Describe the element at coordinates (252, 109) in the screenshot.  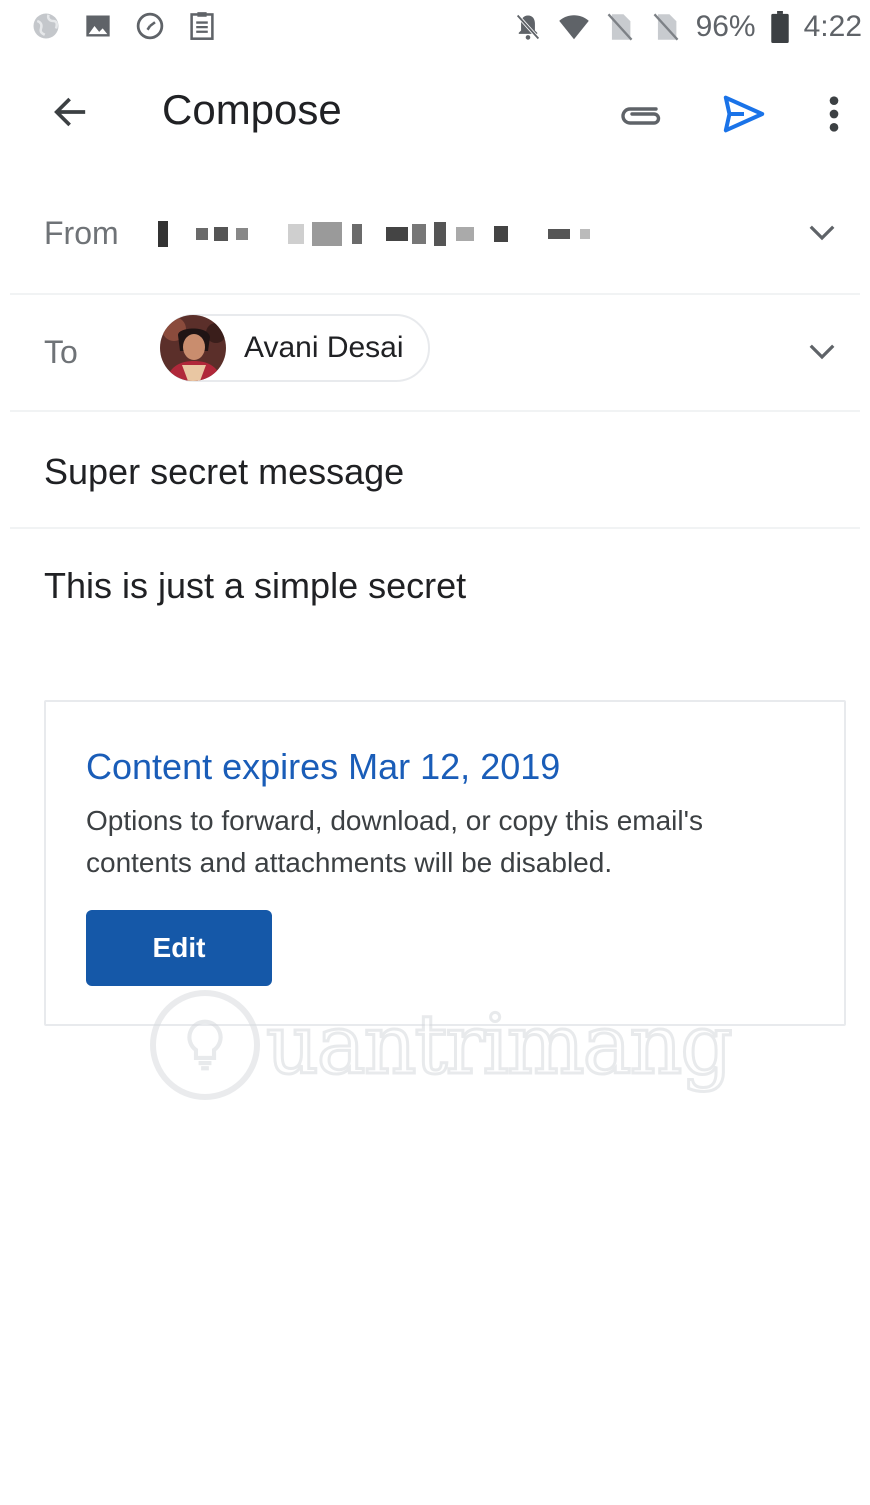
I see `page-title: Compose` at that location.